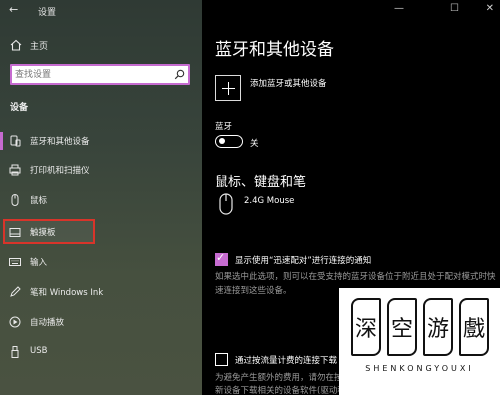  I want to click on keyboard-icon, so click(15, 262).